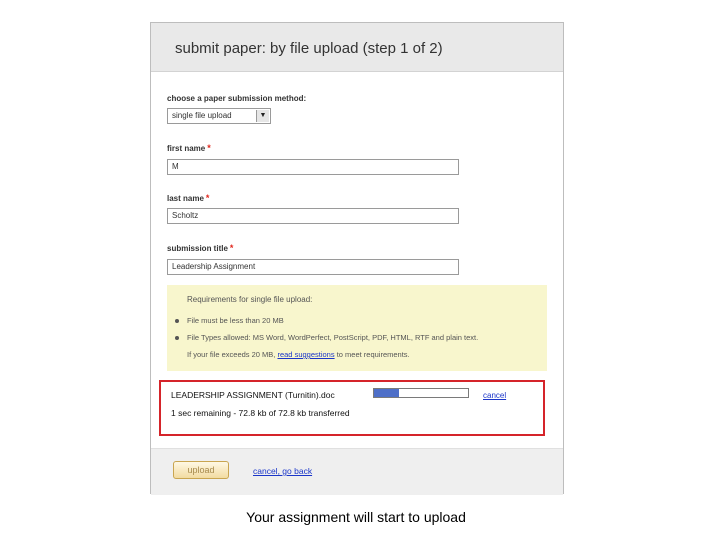 This screenshot has height=546, width=728. What do you see at coordinates (235, 320) in the screenshot?
I see `requirement-item: File must be less than 20 MB` at bounding box center [235, 320].